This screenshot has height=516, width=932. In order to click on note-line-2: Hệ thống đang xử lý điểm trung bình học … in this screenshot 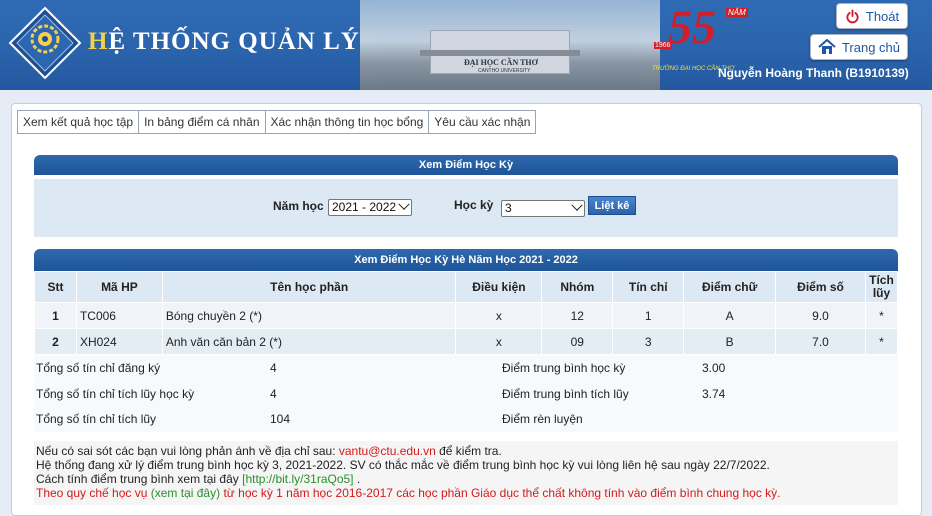, I will do `click(403, 465)`.